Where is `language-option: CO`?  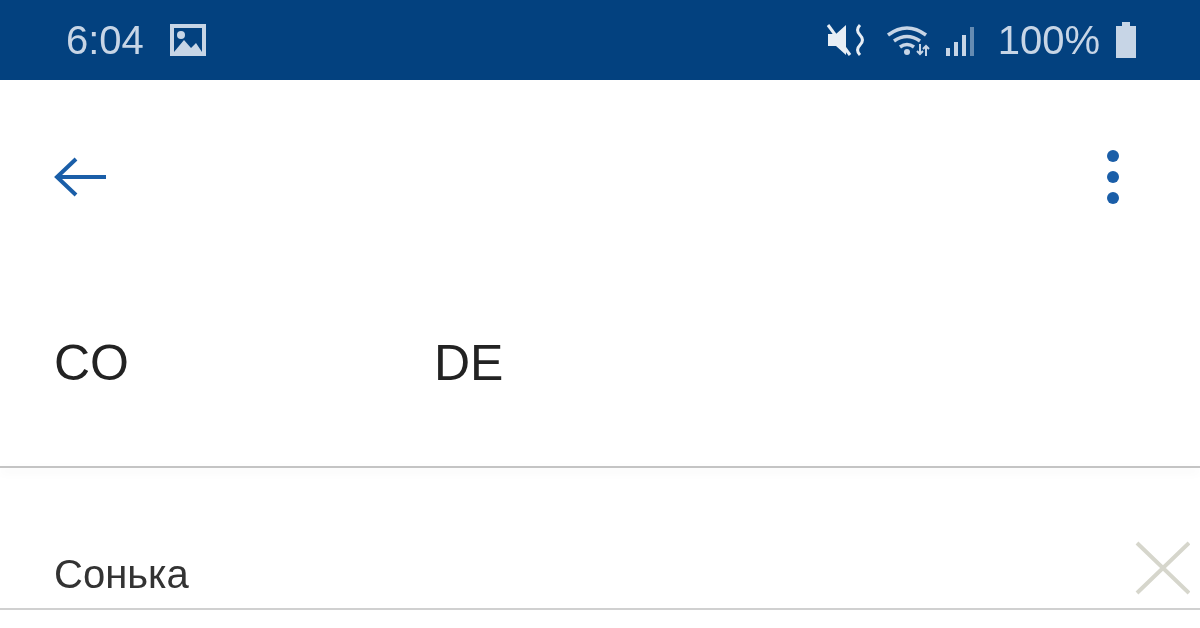
language-option: CO is located at coordinates (244, 363).